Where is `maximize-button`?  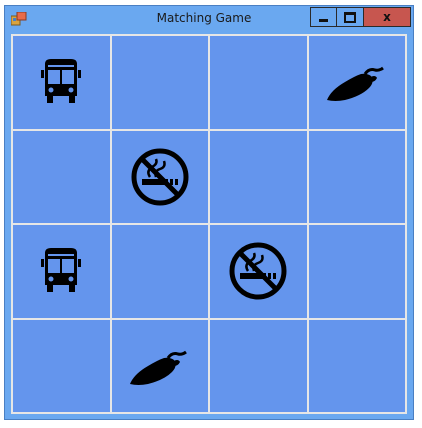
maximize-button is located at coordinates (350, 17).